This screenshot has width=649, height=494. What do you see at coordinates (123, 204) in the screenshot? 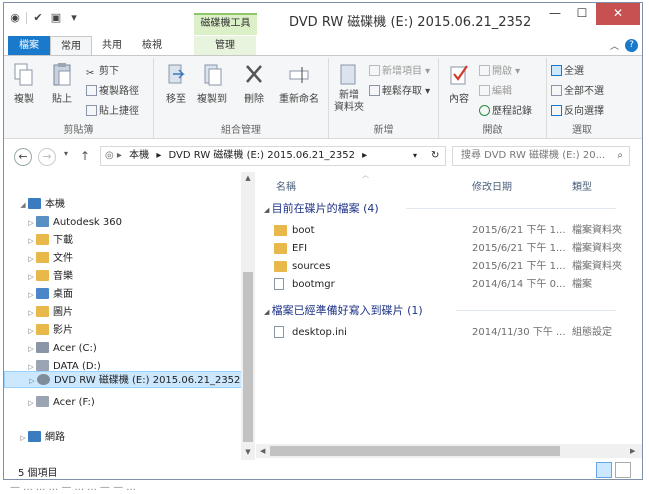
I see `nav-item: ◢ 本機` at bounding box center [123, 204].